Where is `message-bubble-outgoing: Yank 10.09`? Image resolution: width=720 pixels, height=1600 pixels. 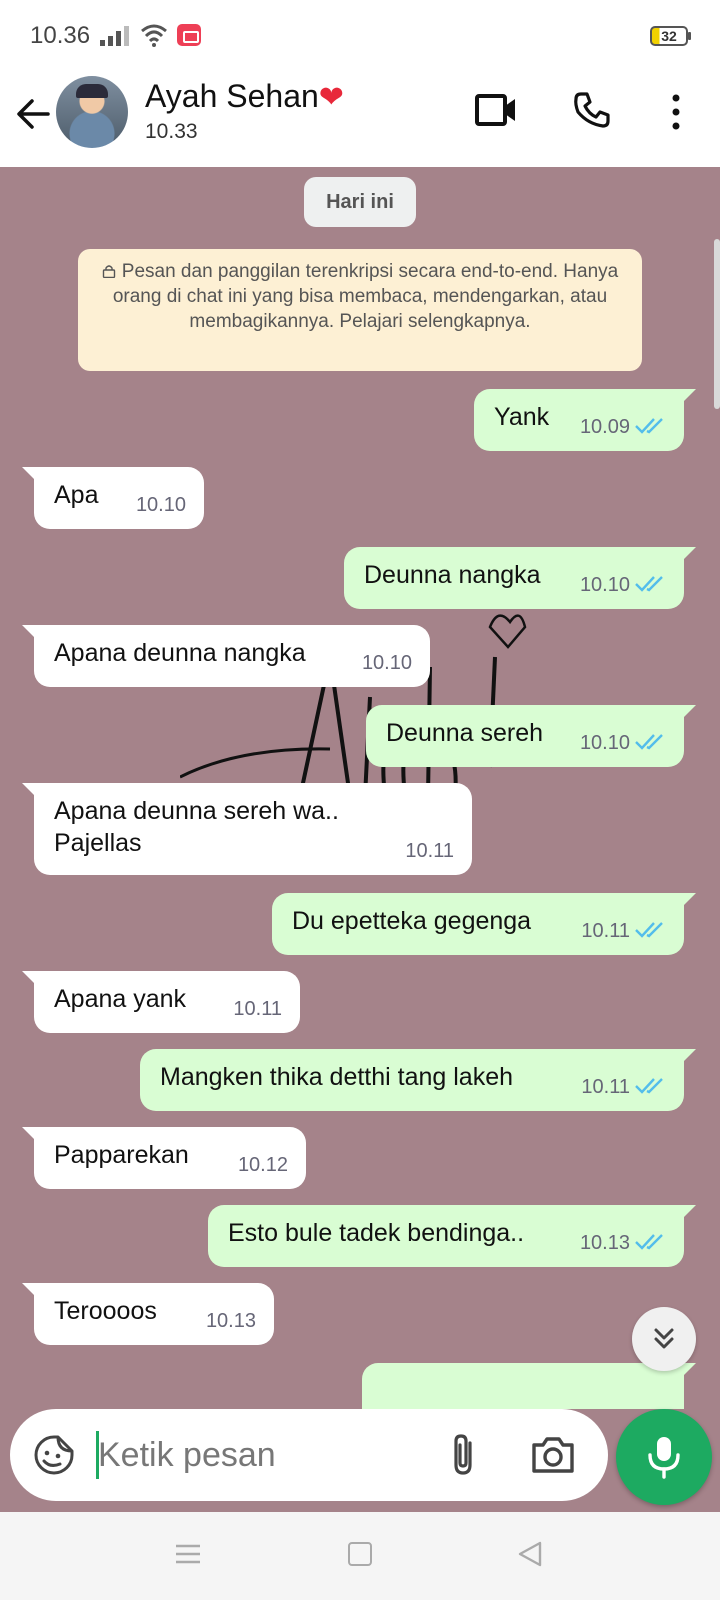 message-bubble-outgoing: Yank 10.09 is located at coordinates (585, 420).